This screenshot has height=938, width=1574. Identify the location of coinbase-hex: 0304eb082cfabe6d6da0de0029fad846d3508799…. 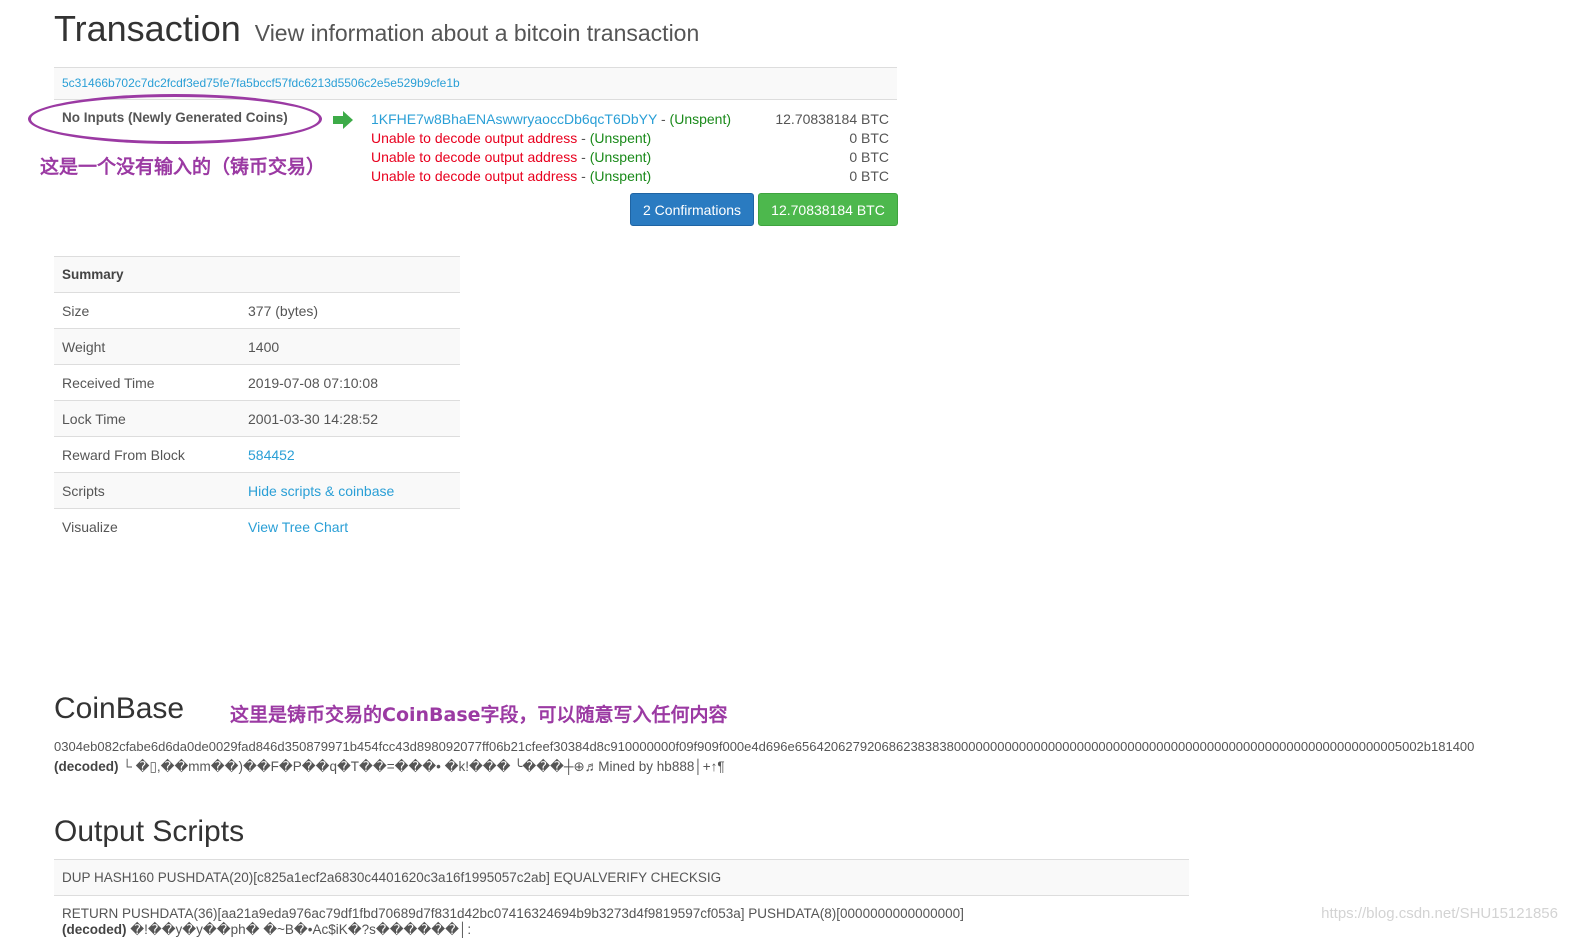
(764, 746).